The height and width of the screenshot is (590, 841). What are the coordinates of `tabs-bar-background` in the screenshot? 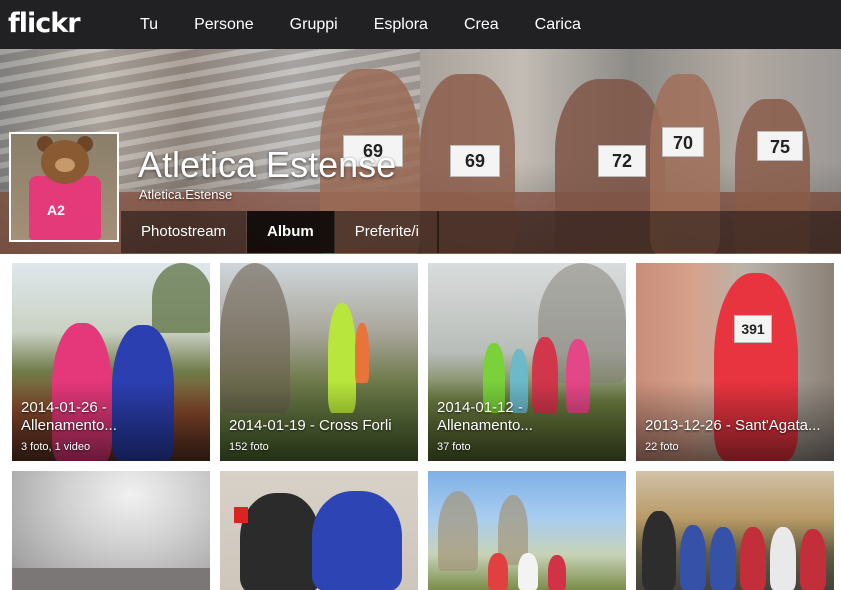 It's located at (639, 232).